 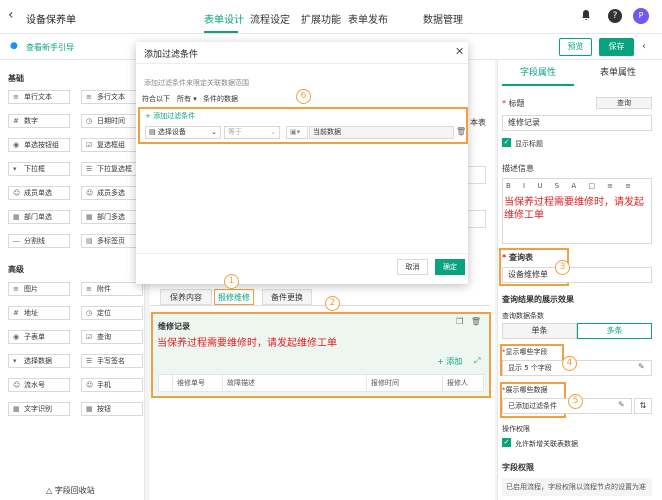 What do you see at coordinates (112, 241) in the screenshot?
I see `component-item: ▤ 多标签页` at bounding box center [112, 241].